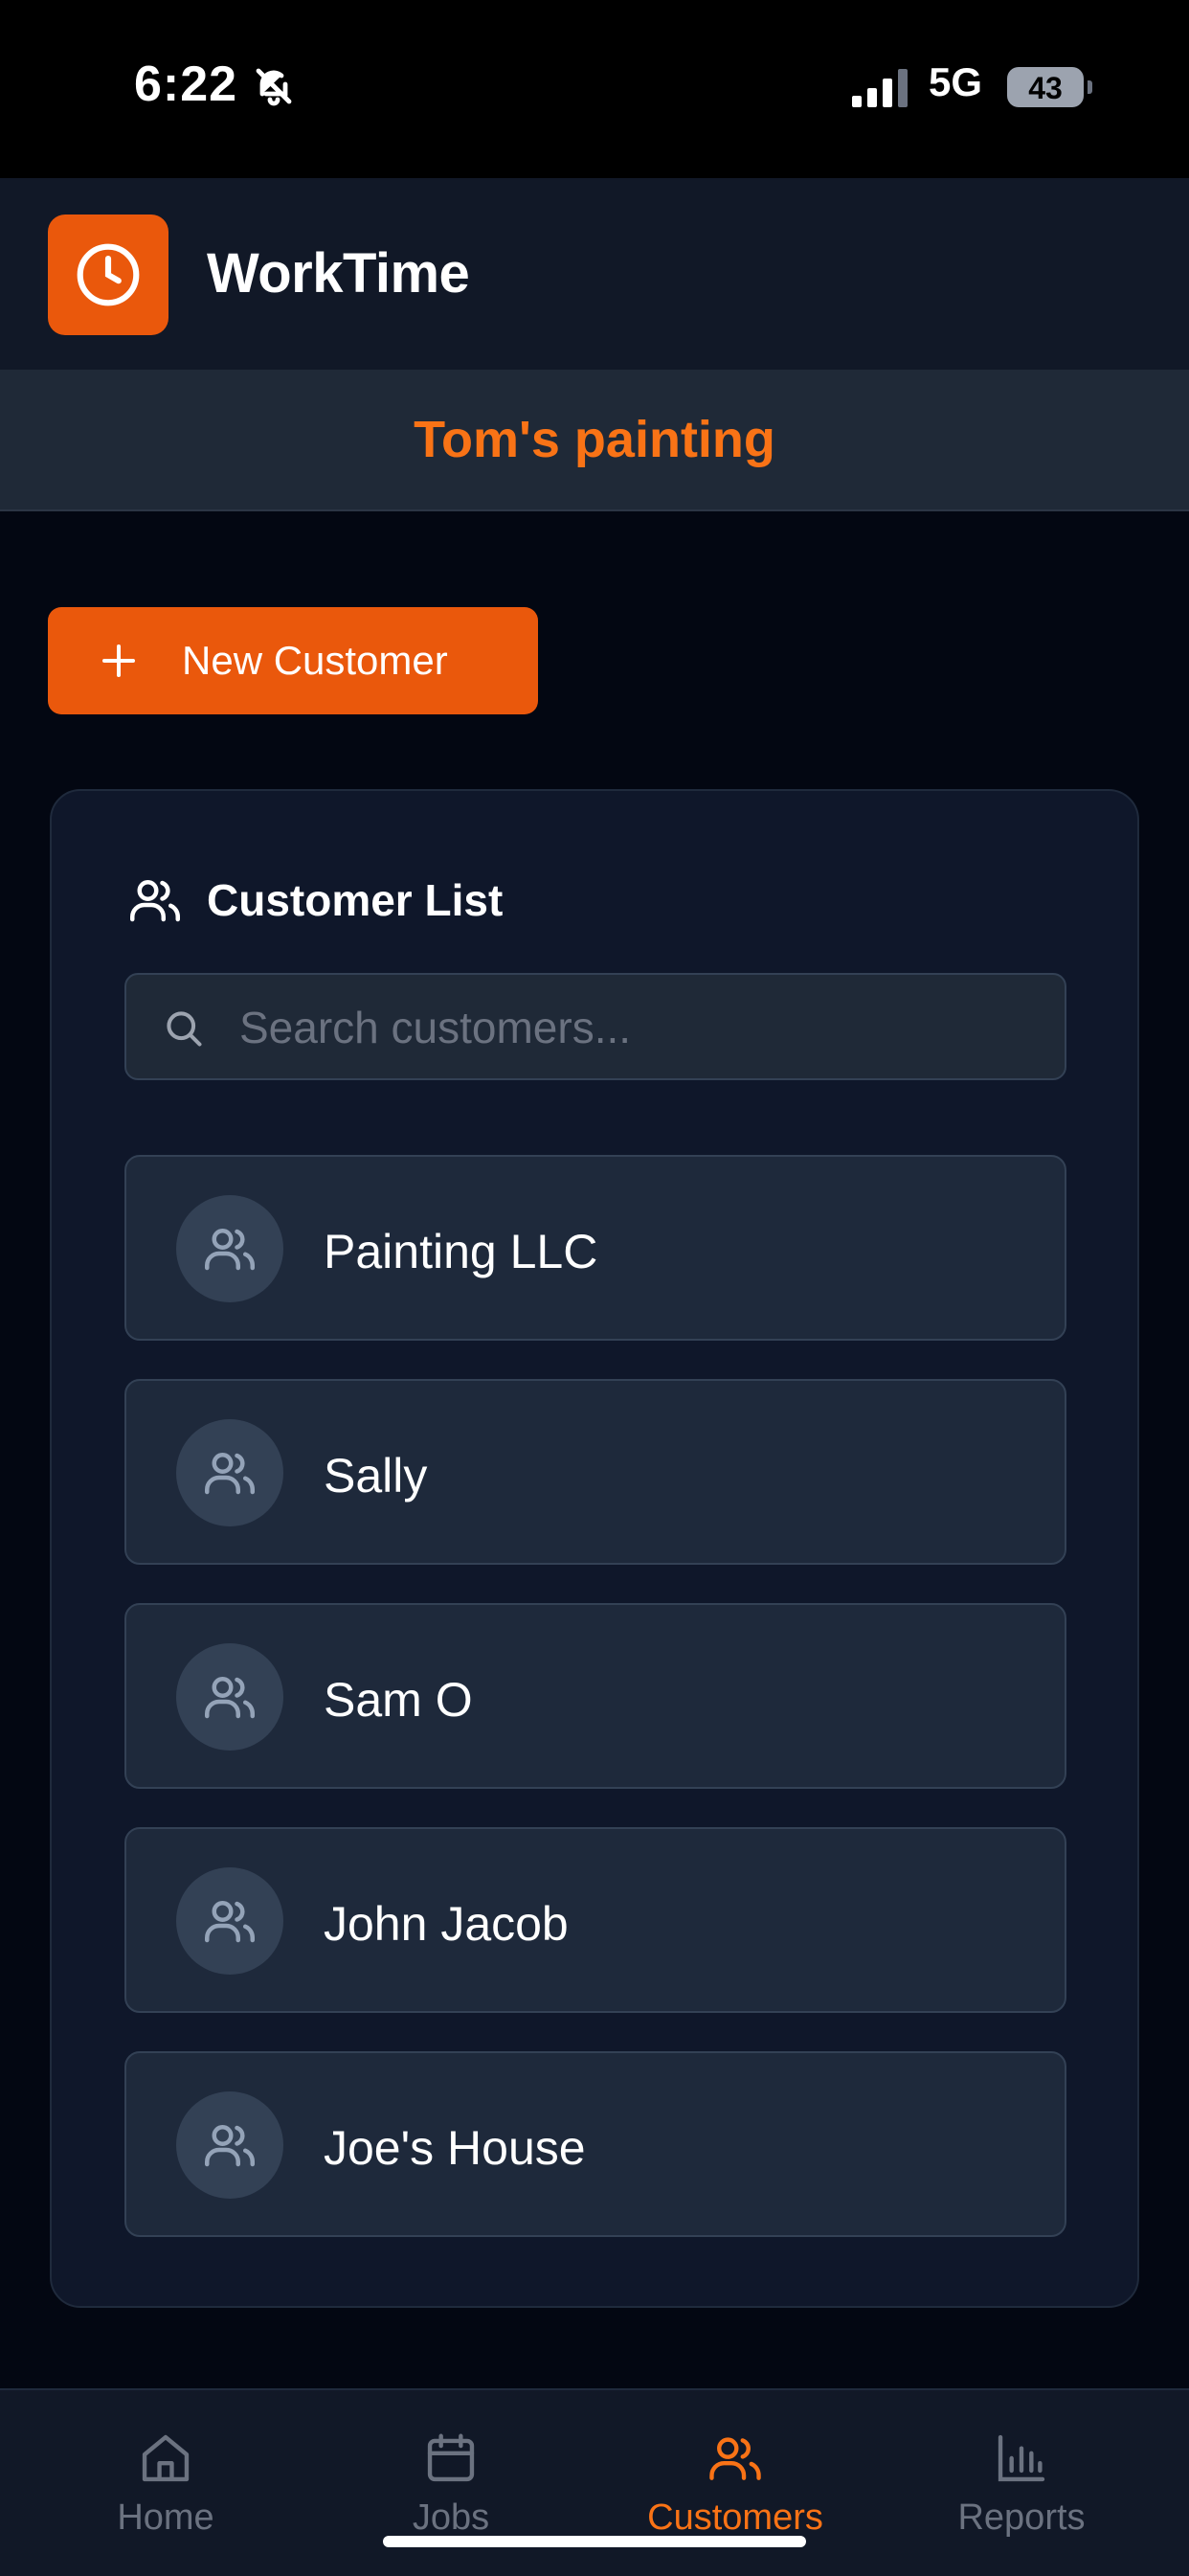 This screenshot has width=1189, height=2576. Describe the element at coordinates (451, 2517) in the screenshot. I see `tab-label: Jobs` at that location.